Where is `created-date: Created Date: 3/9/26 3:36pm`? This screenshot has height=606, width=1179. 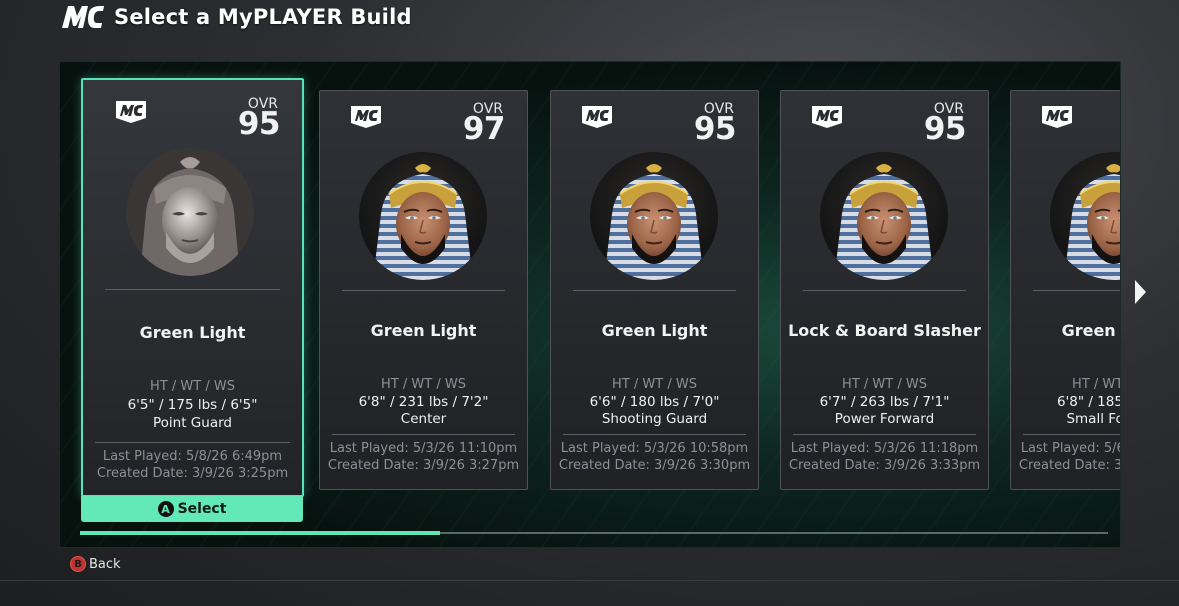
created-date: Created Date: 3/9/26 3:36pm is located at coordinates (1069, 465).